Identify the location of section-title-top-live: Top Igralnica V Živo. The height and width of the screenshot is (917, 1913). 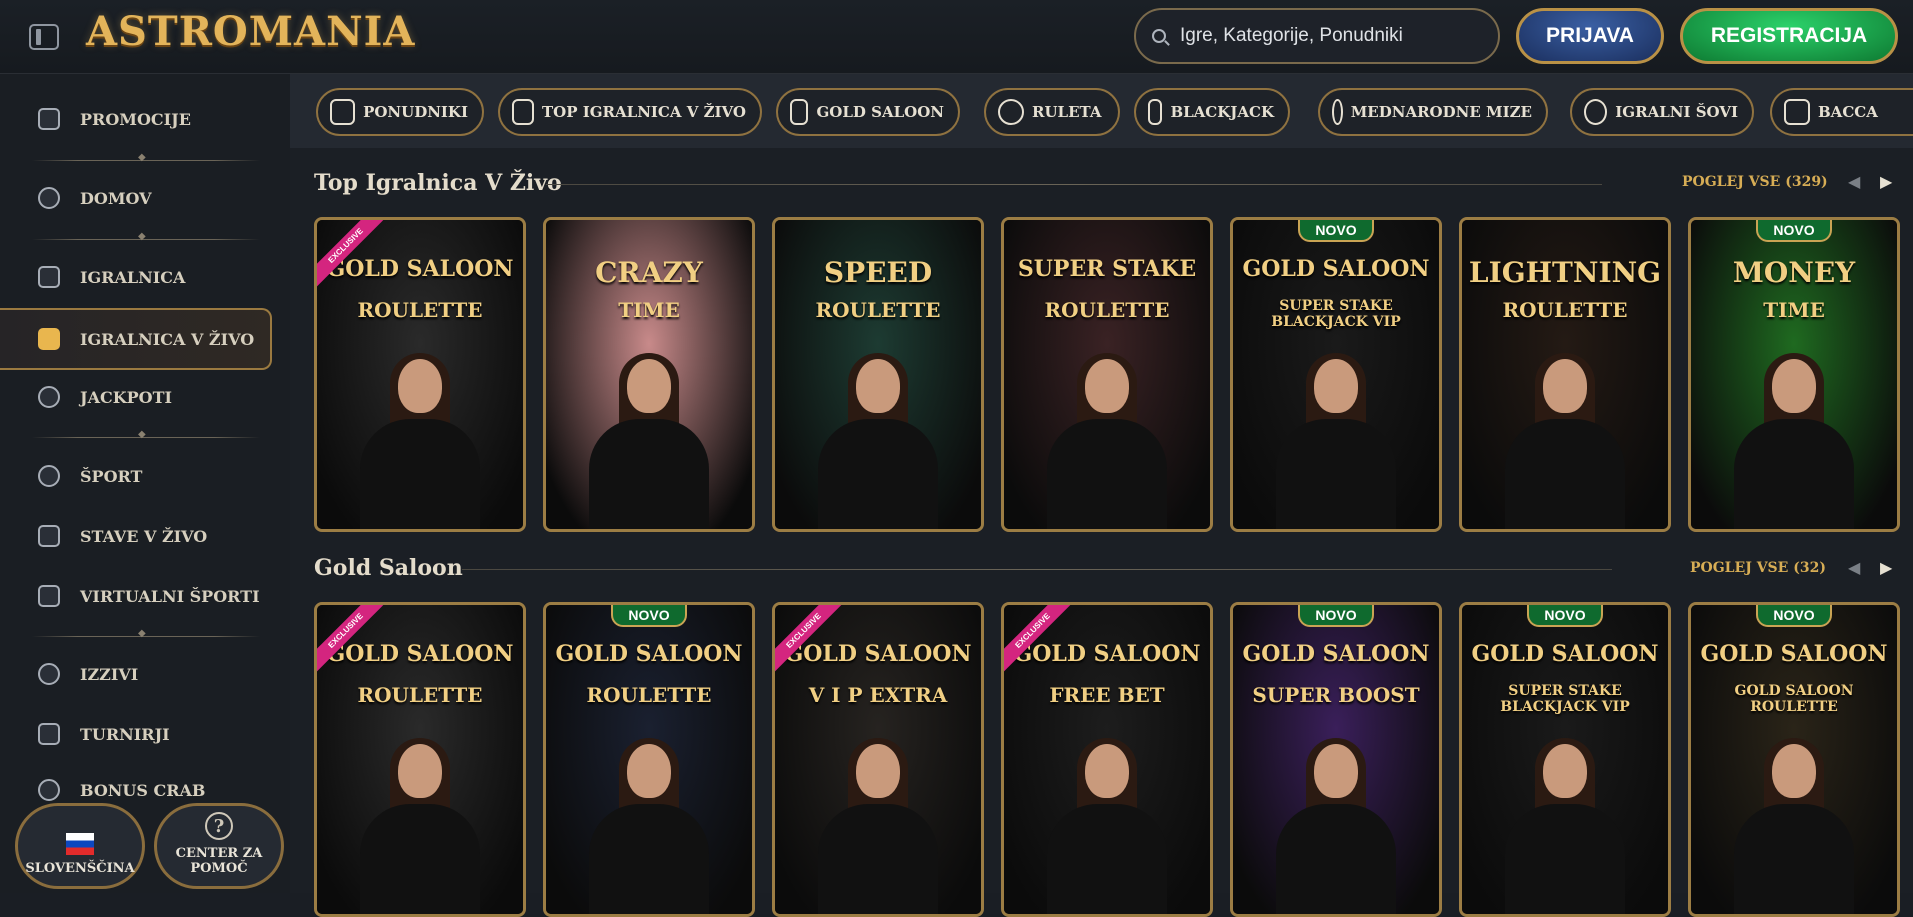
(438, 183).